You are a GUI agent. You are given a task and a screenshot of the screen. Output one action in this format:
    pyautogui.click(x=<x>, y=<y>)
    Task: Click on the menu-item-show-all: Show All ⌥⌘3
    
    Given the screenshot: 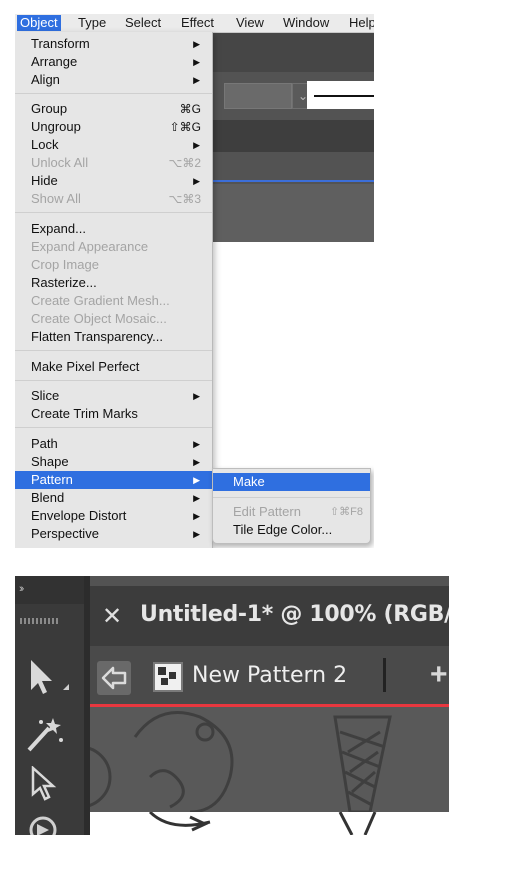 What is the action you would take?
    pyautogui.click(x=113, y=199)
    